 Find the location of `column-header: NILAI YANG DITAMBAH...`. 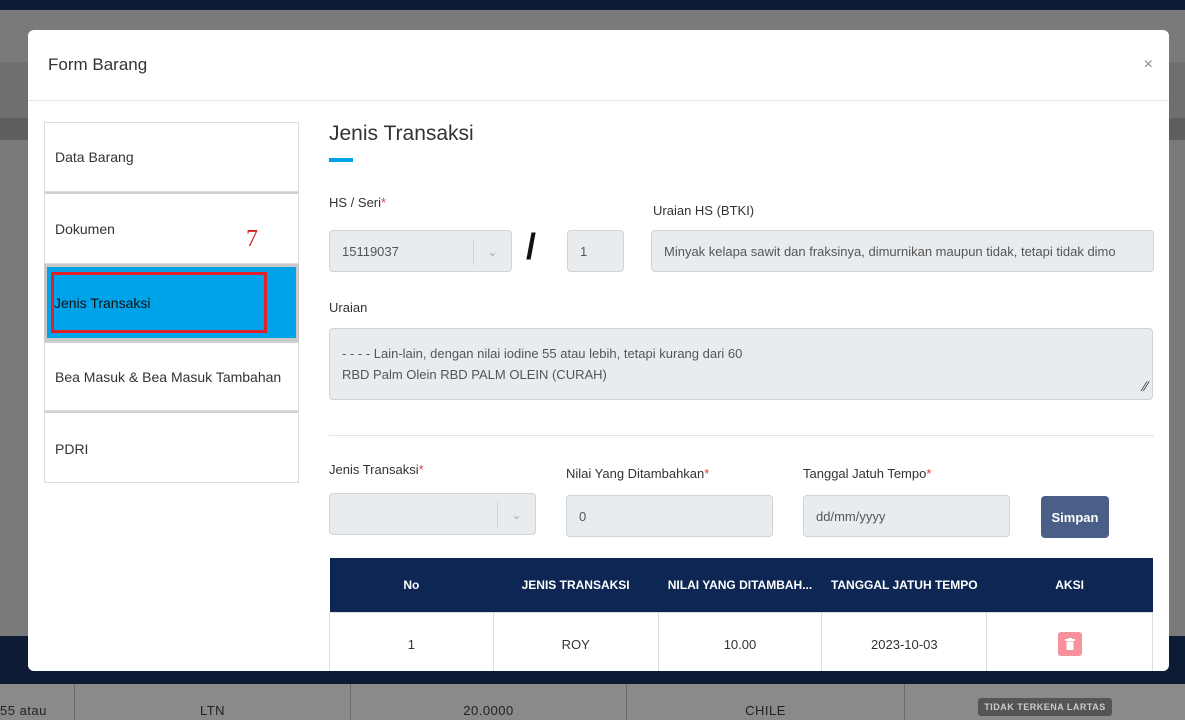

column-header: NILAI YANG DITAMBAH... is located at coordinates (740, 585).